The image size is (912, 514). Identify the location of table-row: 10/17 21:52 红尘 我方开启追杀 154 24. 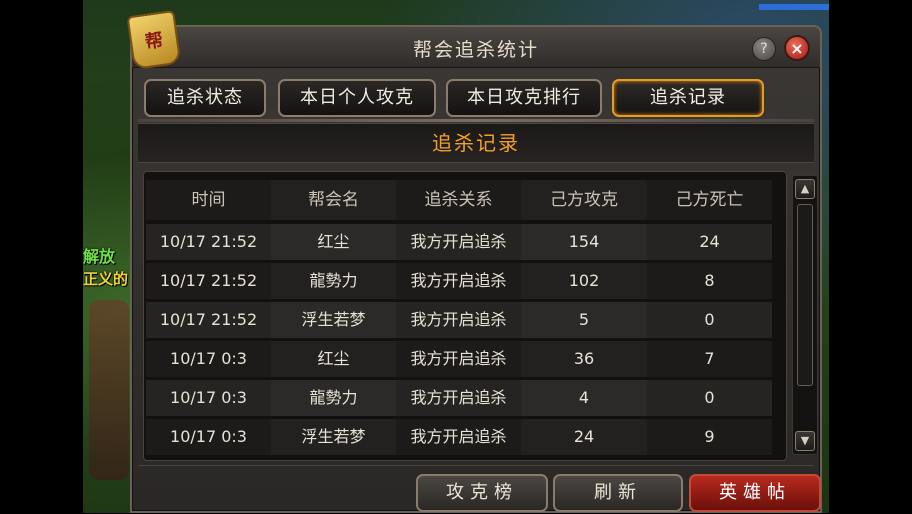
(464, 242).